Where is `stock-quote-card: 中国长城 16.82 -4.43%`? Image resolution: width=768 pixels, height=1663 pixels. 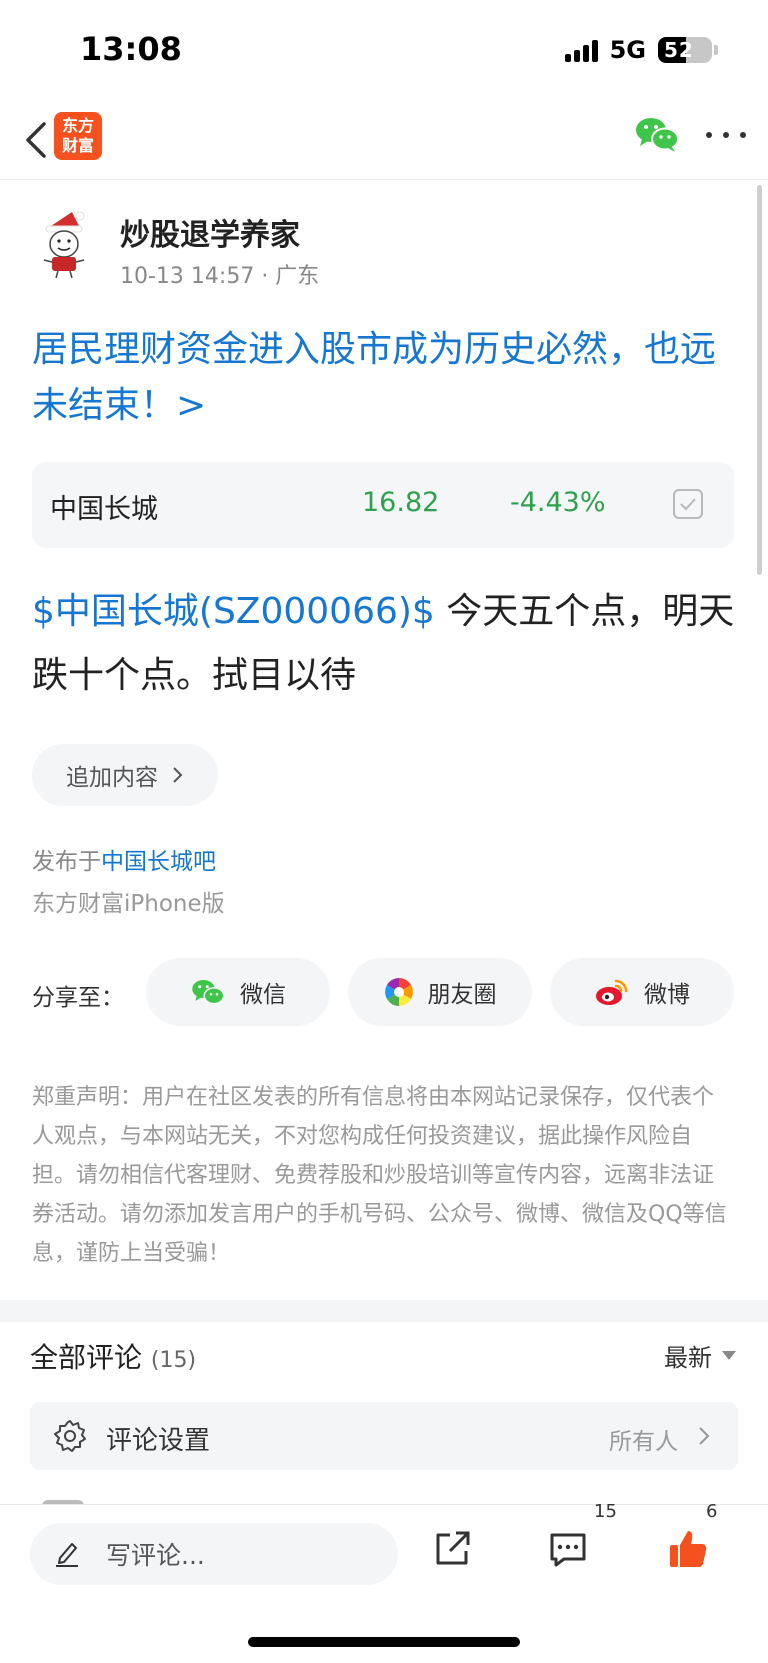 stock-quote-card: 中国长城 16.82 -4.43% is located at coordinates (383, 505).